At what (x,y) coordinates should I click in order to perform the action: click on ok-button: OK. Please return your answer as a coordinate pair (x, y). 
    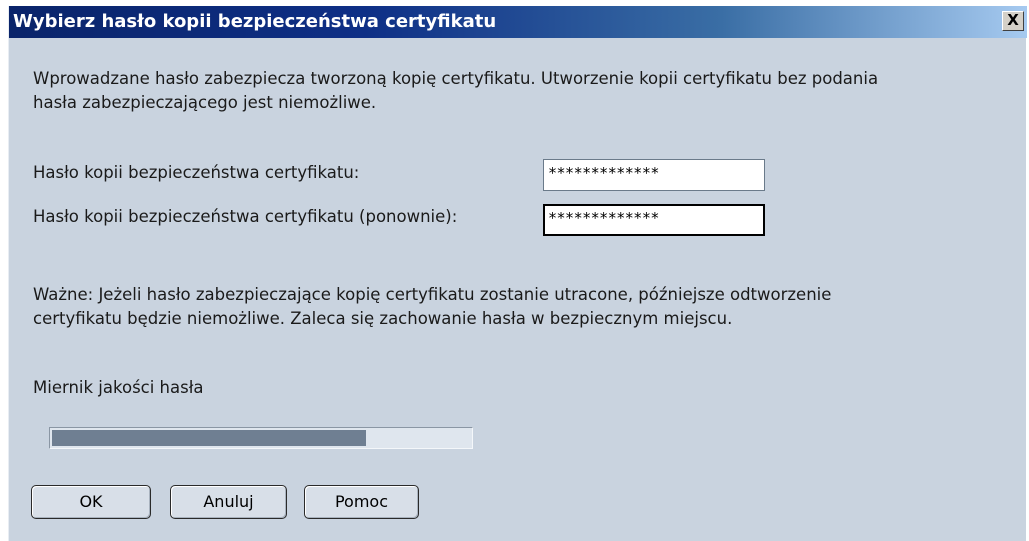
    Looking at the image, I should click on (91, 502).